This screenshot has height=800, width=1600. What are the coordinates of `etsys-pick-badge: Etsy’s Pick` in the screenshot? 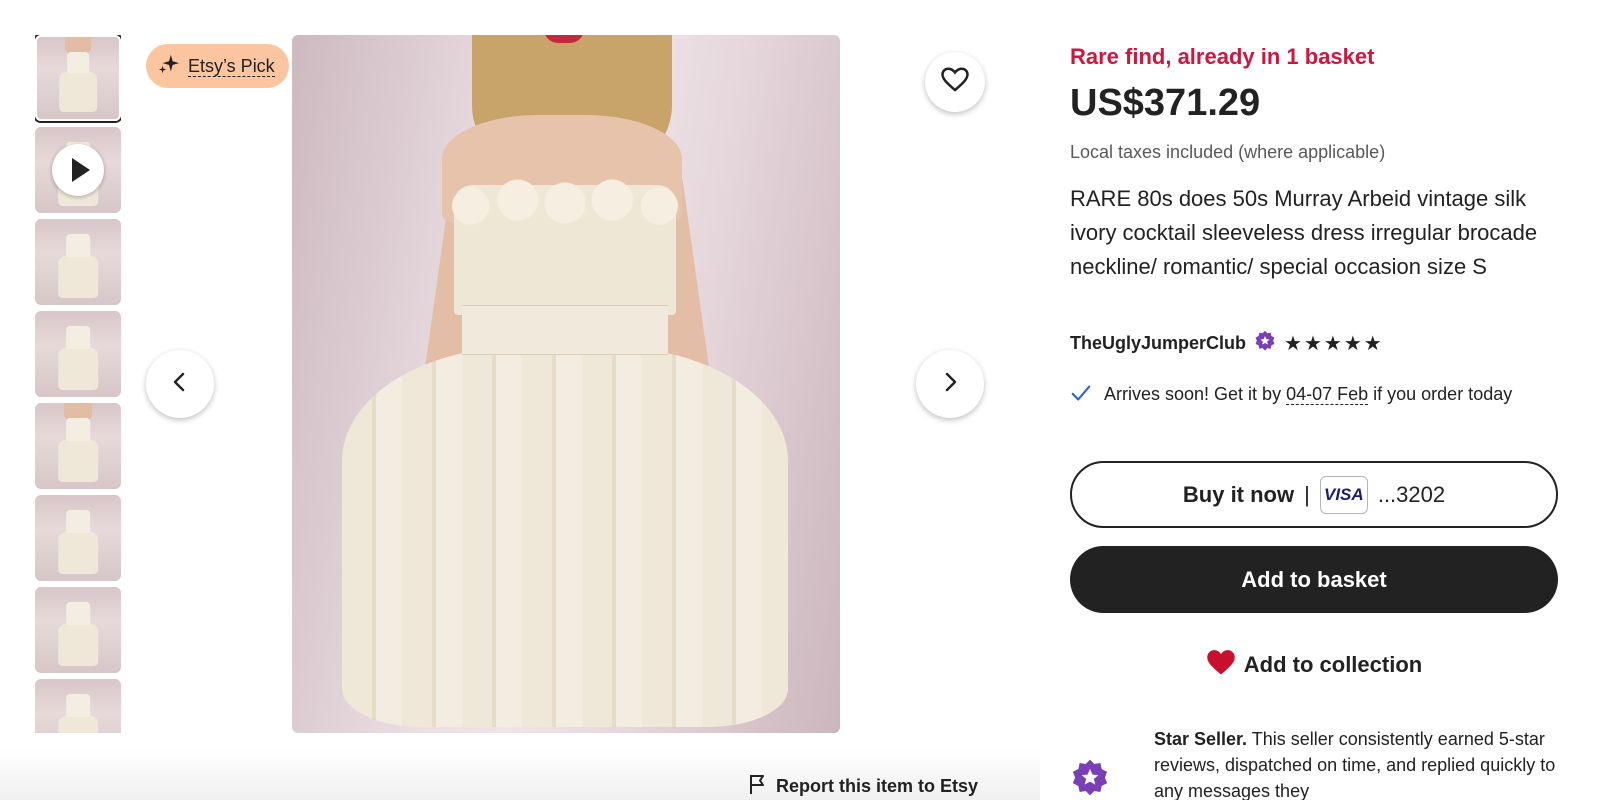 It's located at (217, 66).